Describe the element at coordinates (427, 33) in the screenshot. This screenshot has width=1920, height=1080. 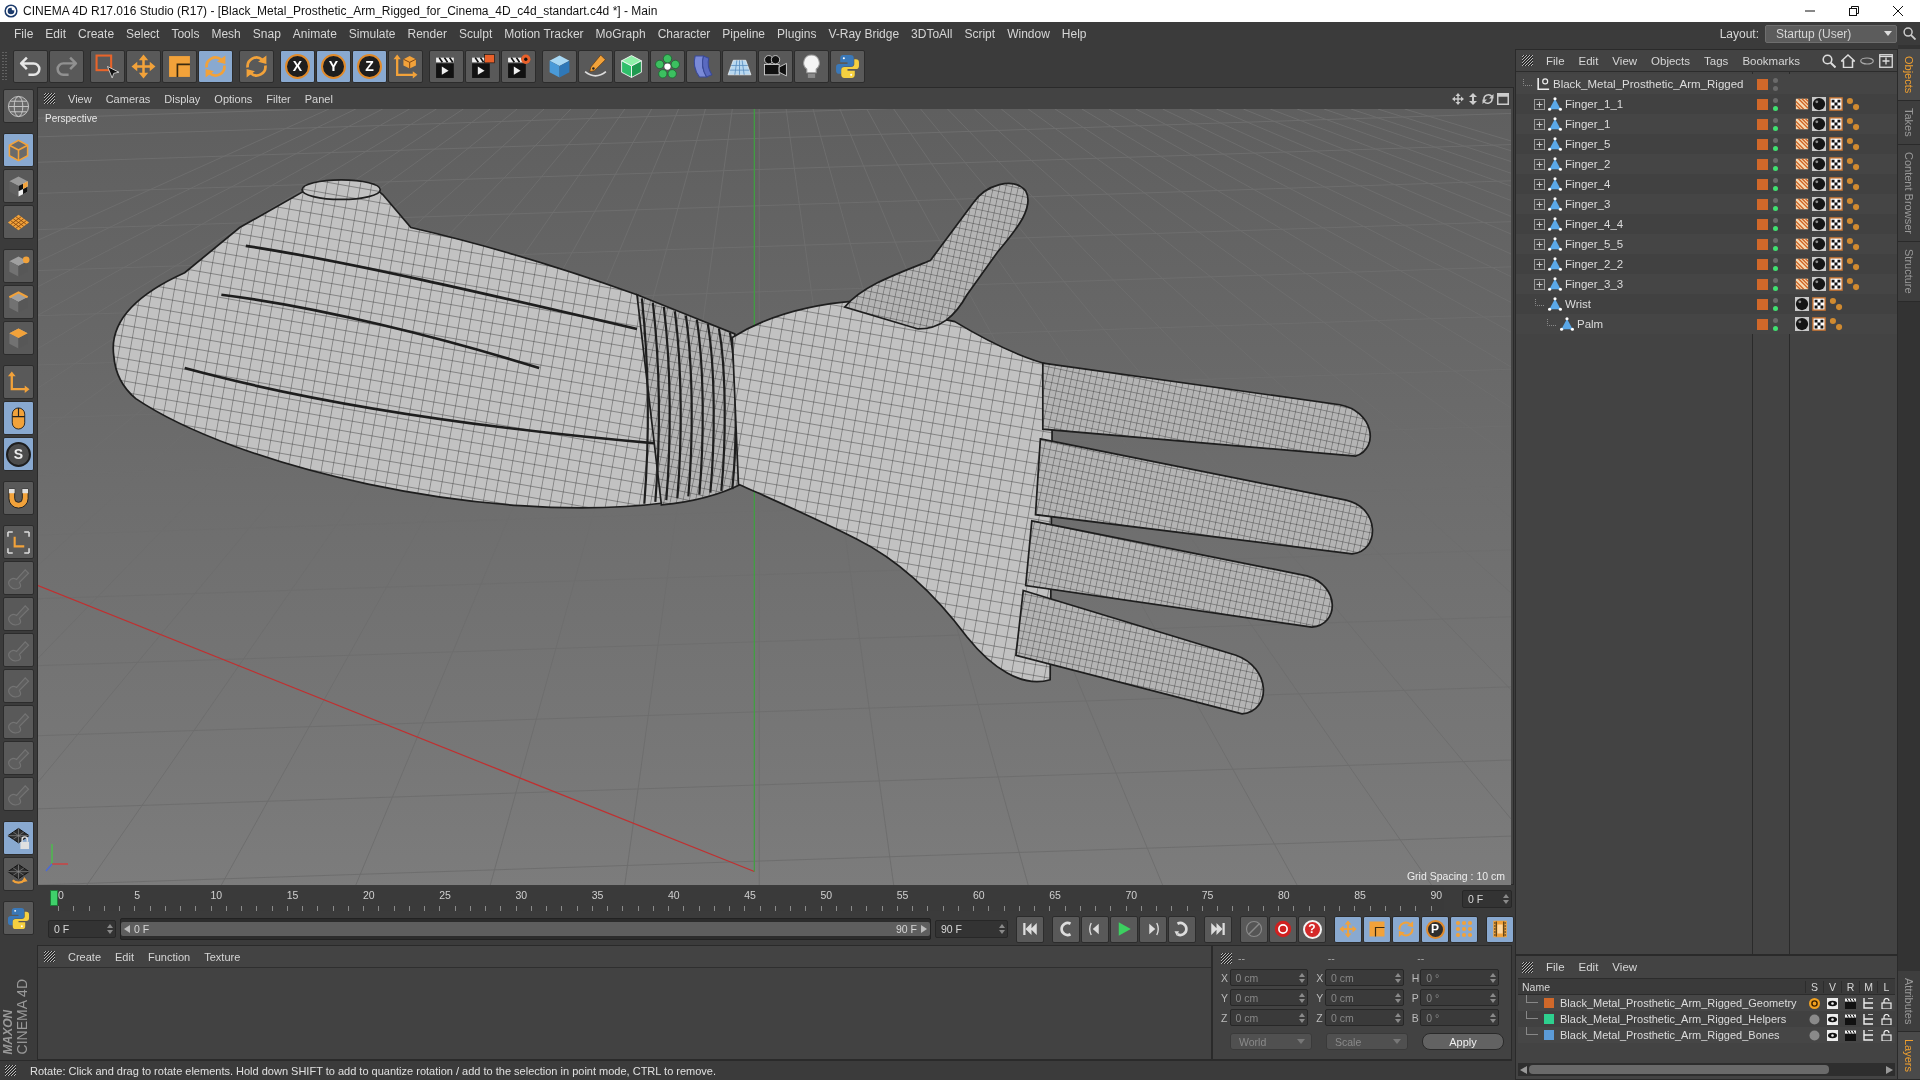
I see `menu-item: Render` at that location.